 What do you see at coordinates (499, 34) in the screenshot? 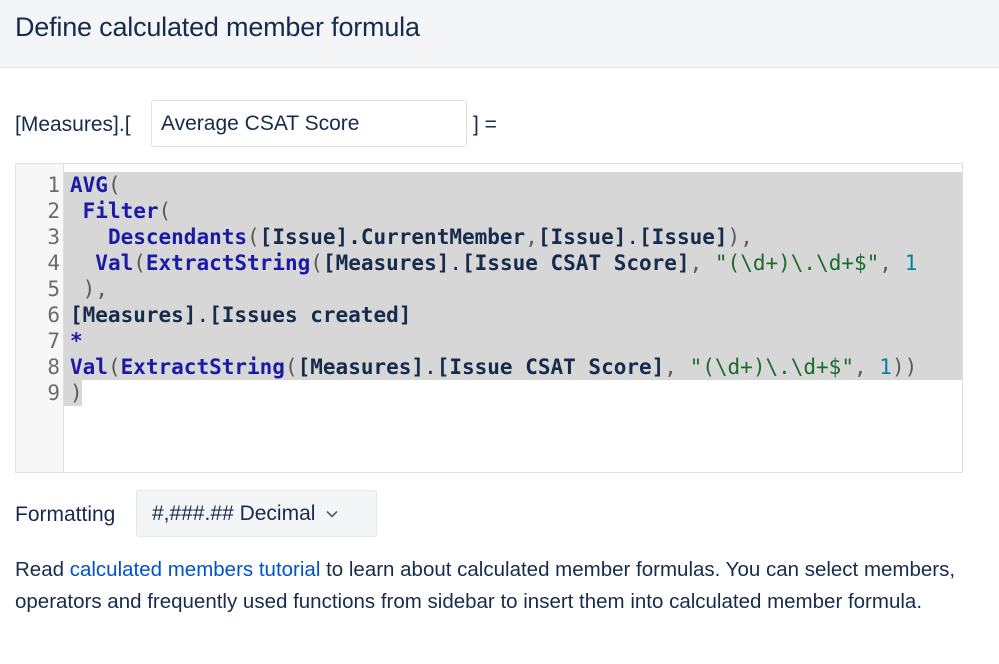
I see `dialog-header: Define calculated member formula` at bounding box center [499, 34].